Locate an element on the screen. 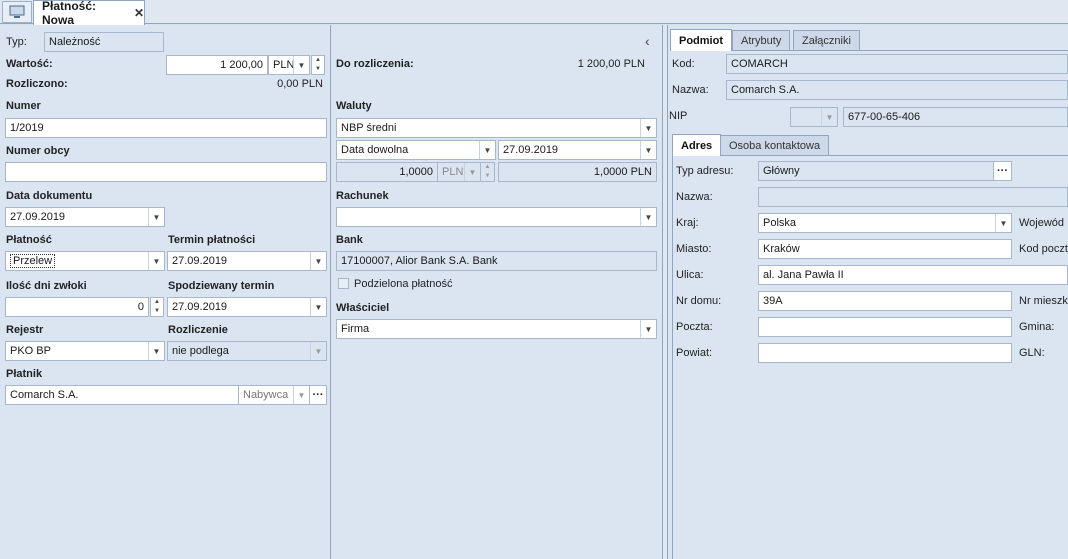 The width and height of the screenshot is (1068, 559). kurs-date-input: 27.09.2019 ▼ is located at coordinates (577, 150).